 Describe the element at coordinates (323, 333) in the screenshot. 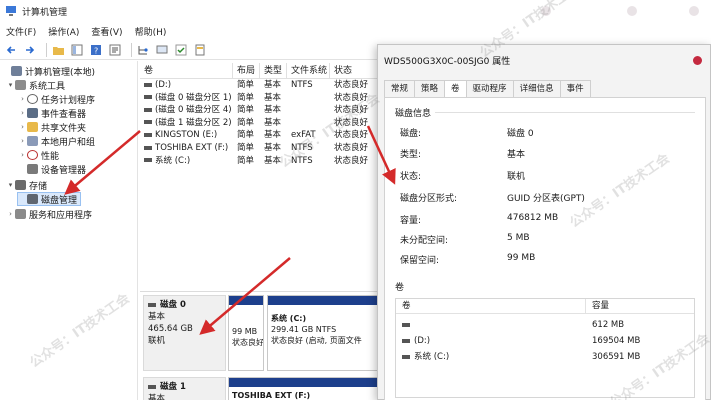

I see `partition-system-c: 系统 (C:) 299.41 GB NTFS 状态良好 (启动, 页面文件` at that location.